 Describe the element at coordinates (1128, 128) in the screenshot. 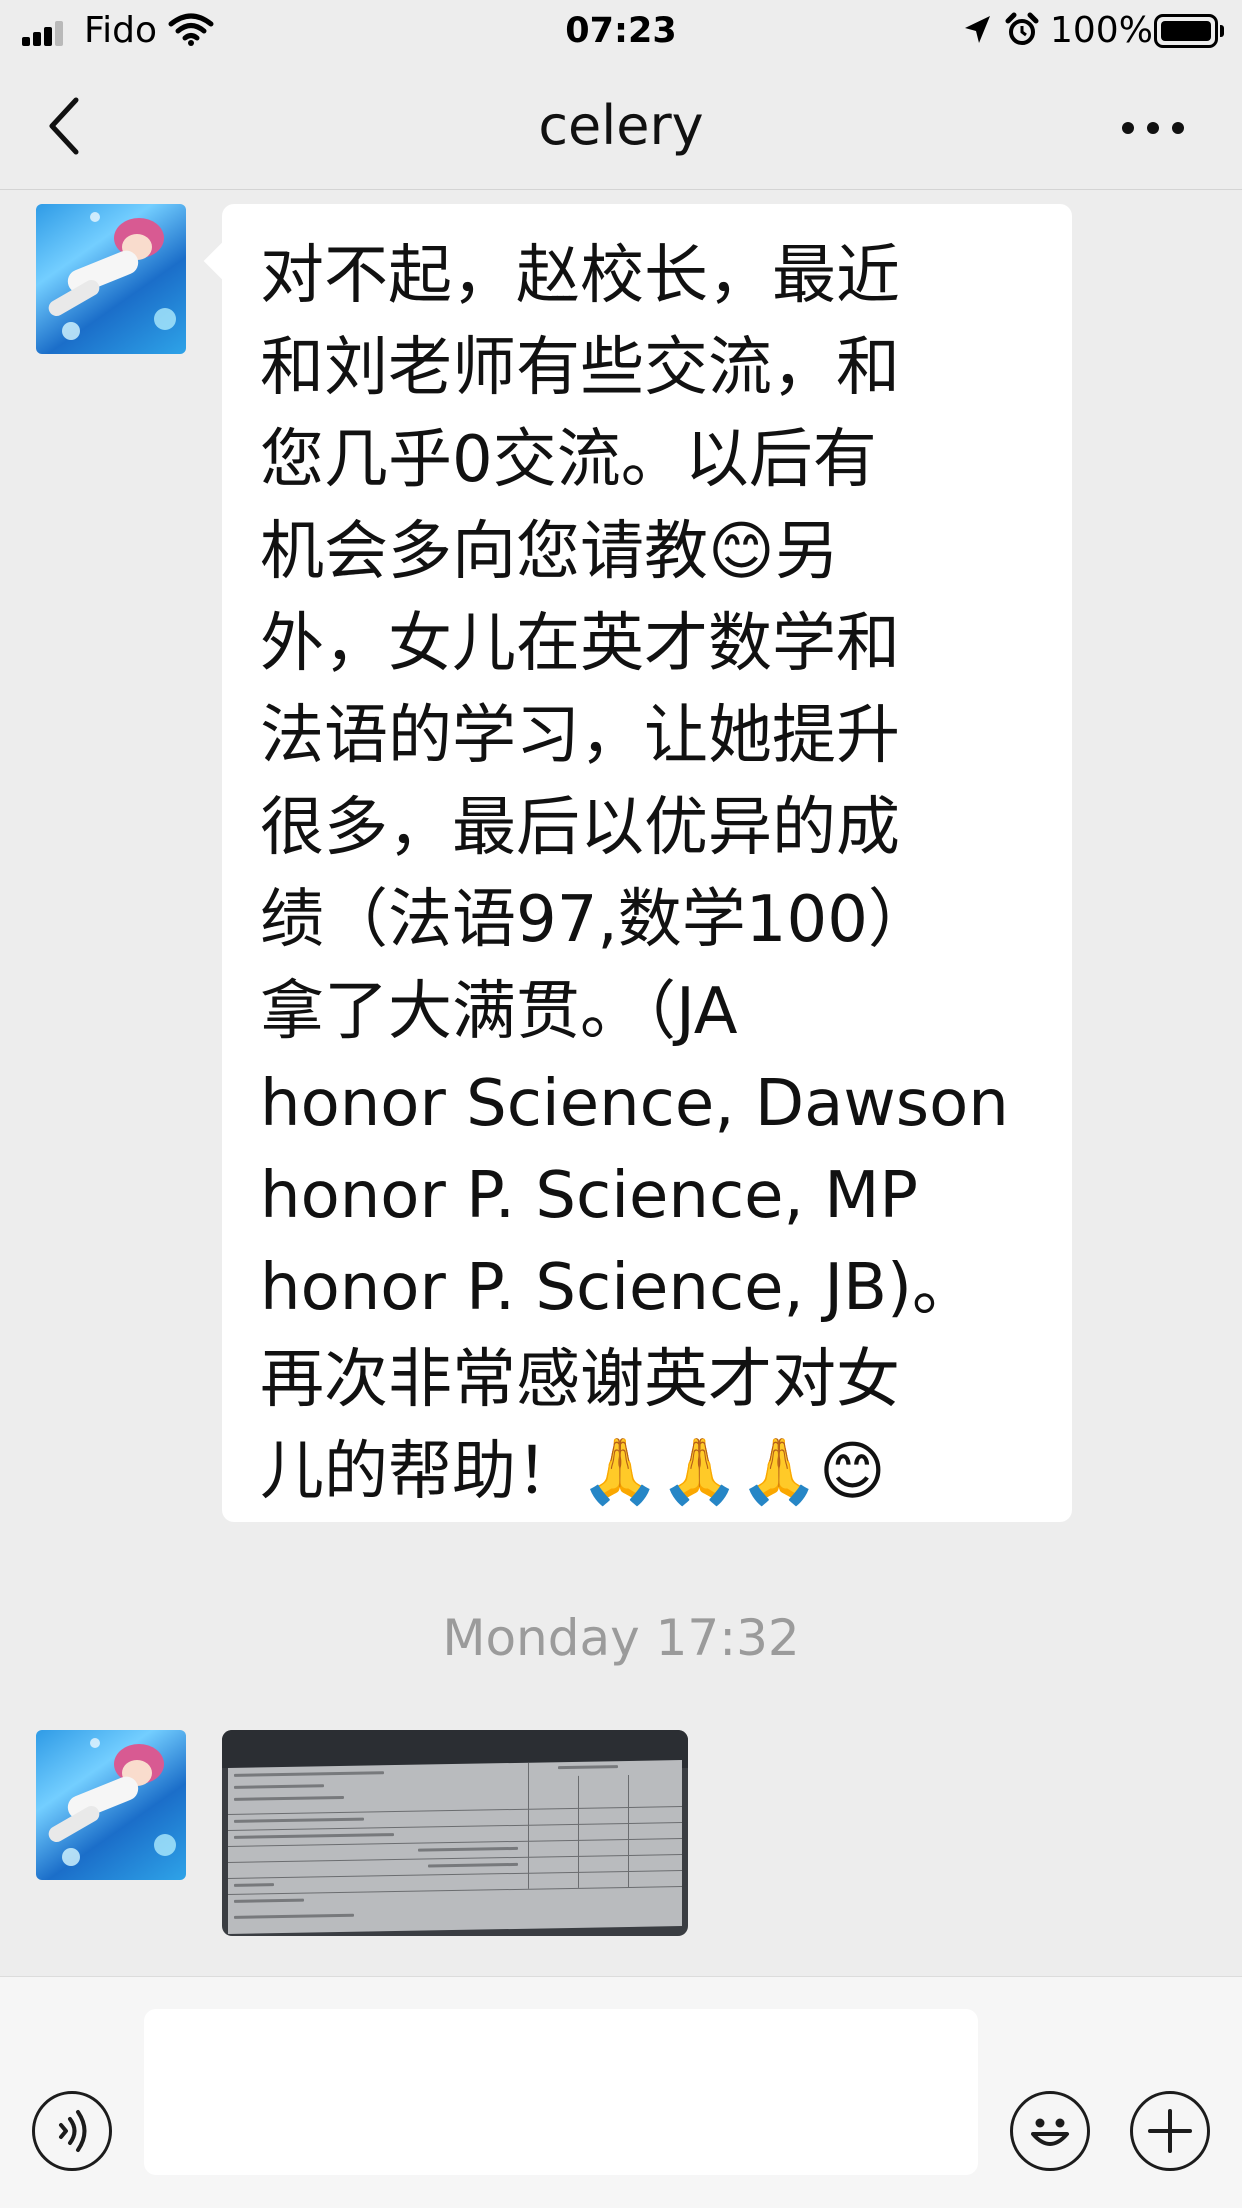

I see `more-dots-icon` at that location.